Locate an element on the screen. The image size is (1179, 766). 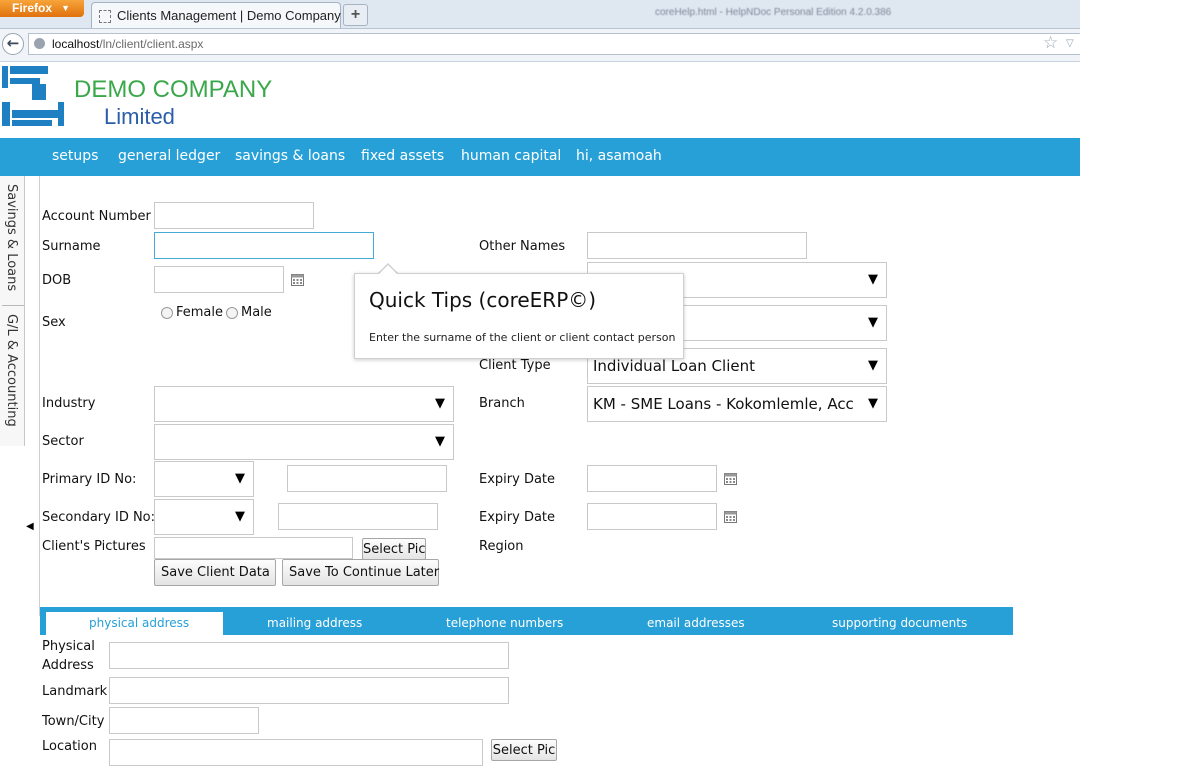
url-text: localhost/ln/client/client.aspx is located at coordinates (127, 44).